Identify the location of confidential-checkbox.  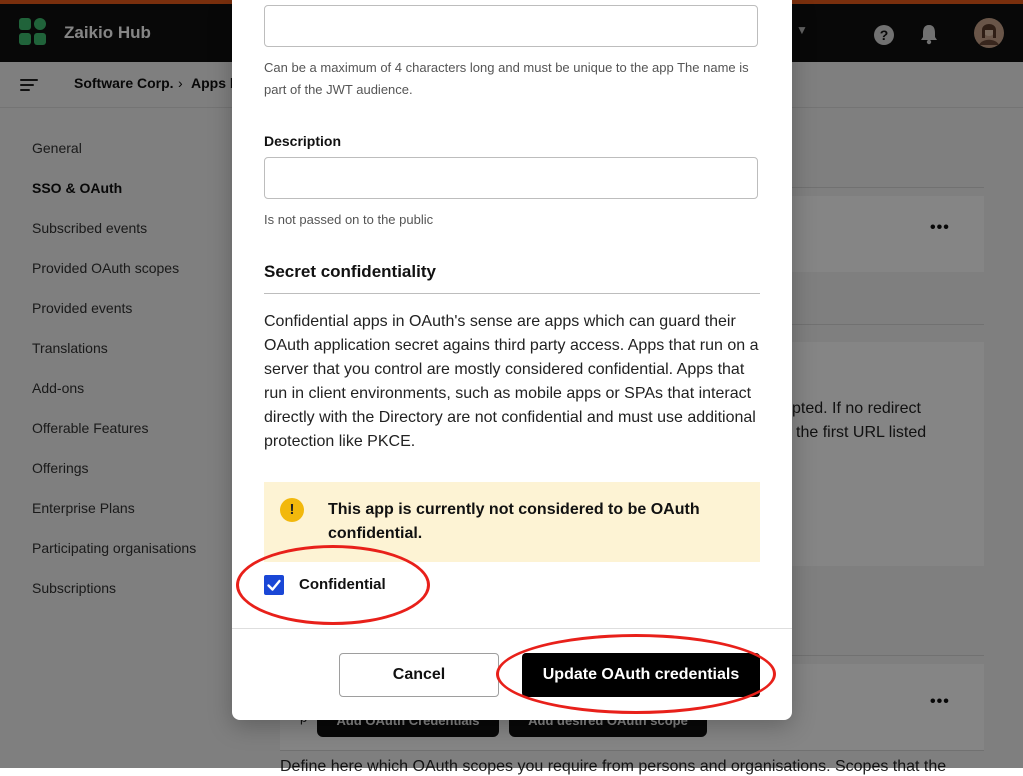
(274, 585).